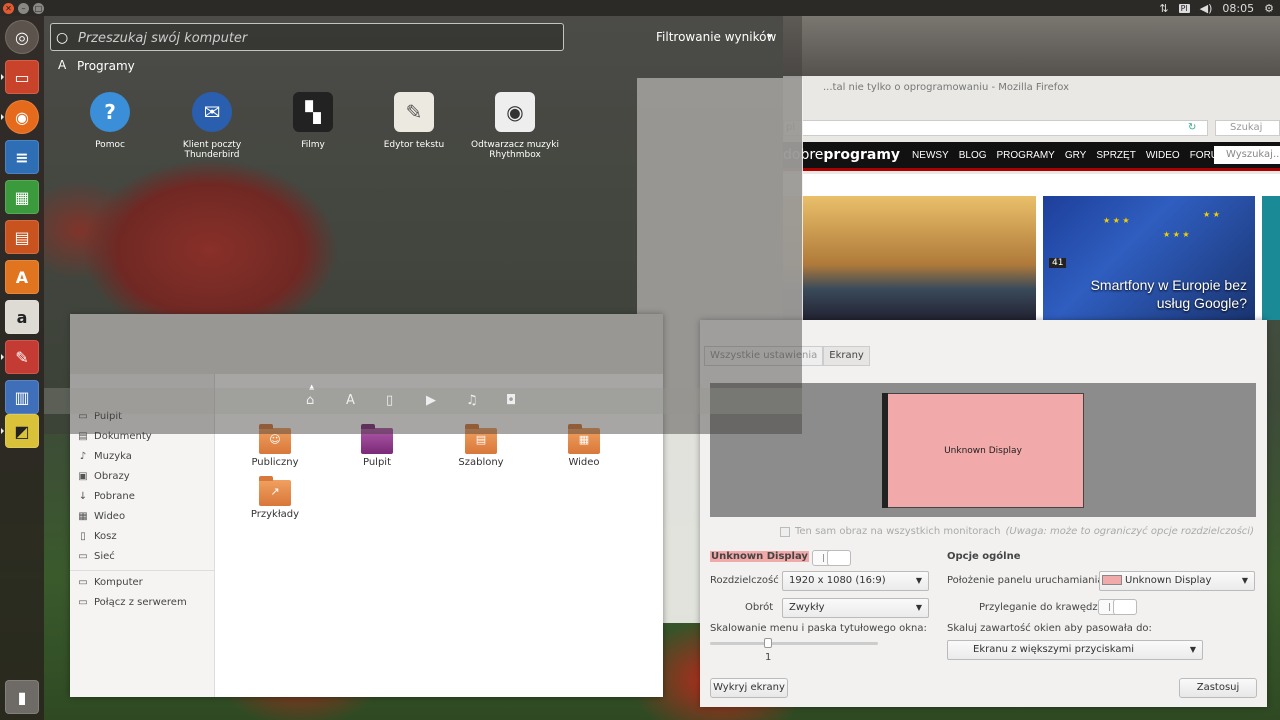  What do you see at coordinates (759, 607) in the screenshot?
I see `rotation-label: Obrót` at bounding box center [759, 607].